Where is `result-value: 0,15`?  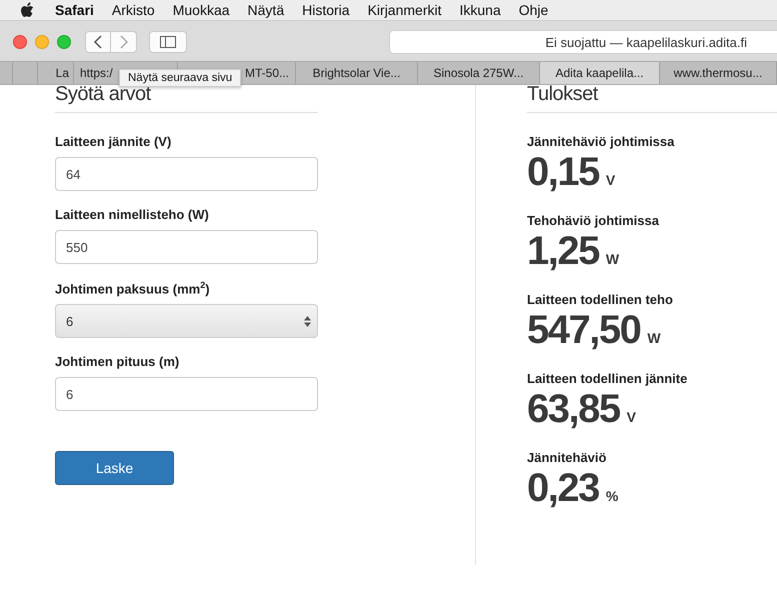
result-value: 0,15 is located at coordinates (563, 172).